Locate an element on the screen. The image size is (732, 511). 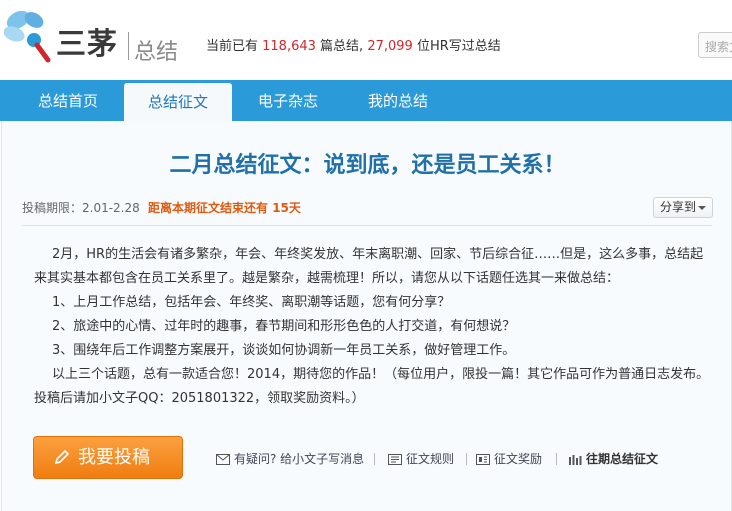
site-stats: 当前已有 118,643 篇总结, 27,099 位HR写过总结 is located at coordinates (353, 47).